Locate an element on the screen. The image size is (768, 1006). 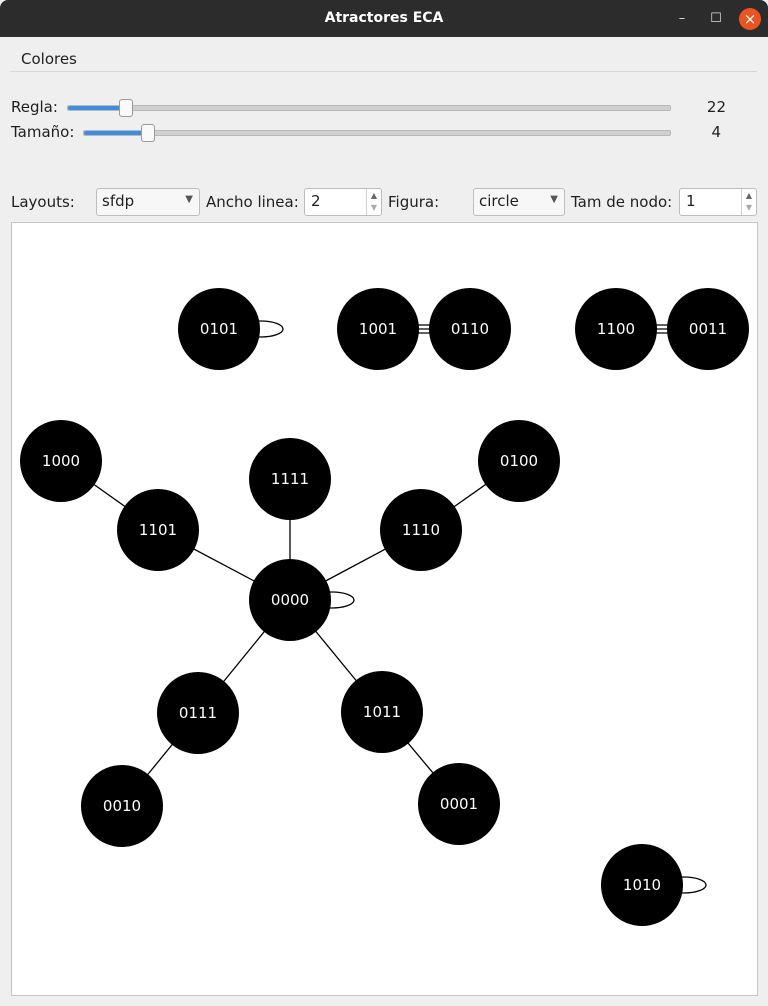
close-icon: × is located at coordinates (750, 19).